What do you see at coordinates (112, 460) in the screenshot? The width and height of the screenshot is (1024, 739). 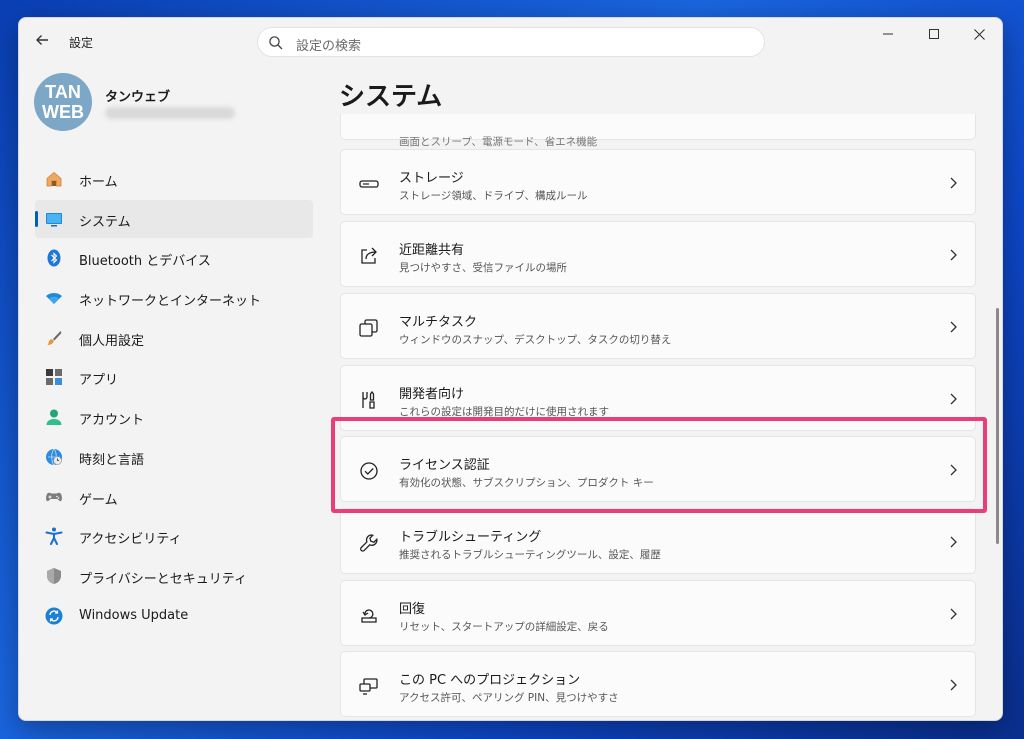 I see `sidebar-item-label: 時刻と言語` at bounding box center [112, 460].